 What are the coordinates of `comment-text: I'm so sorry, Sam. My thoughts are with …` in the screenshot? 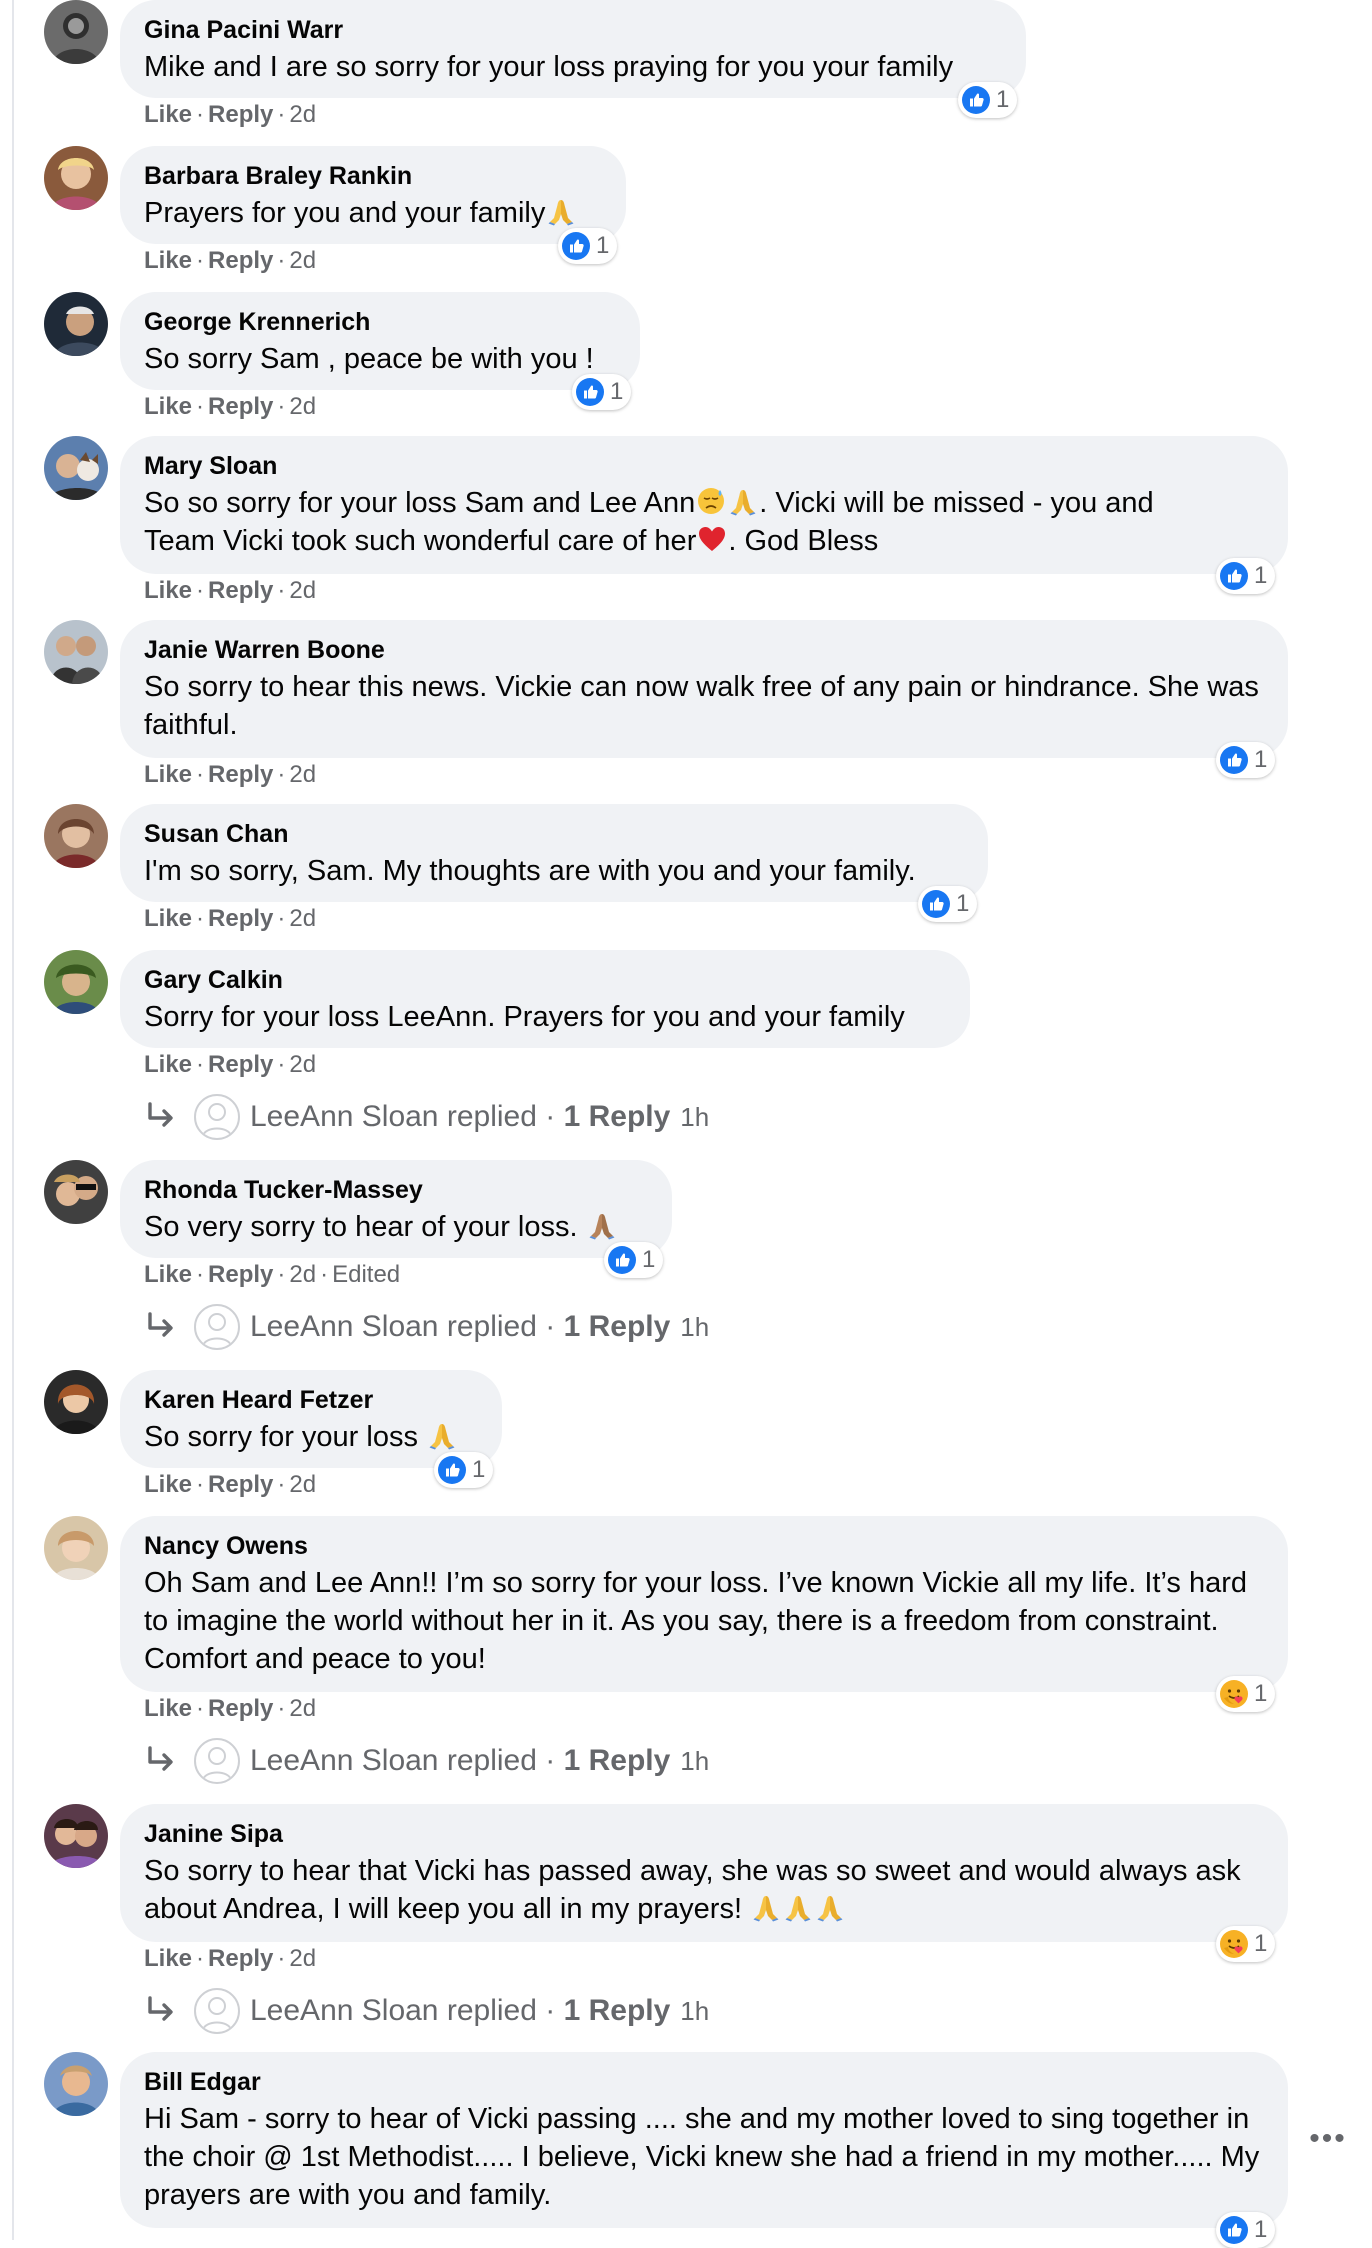 It's located at (530, 871).